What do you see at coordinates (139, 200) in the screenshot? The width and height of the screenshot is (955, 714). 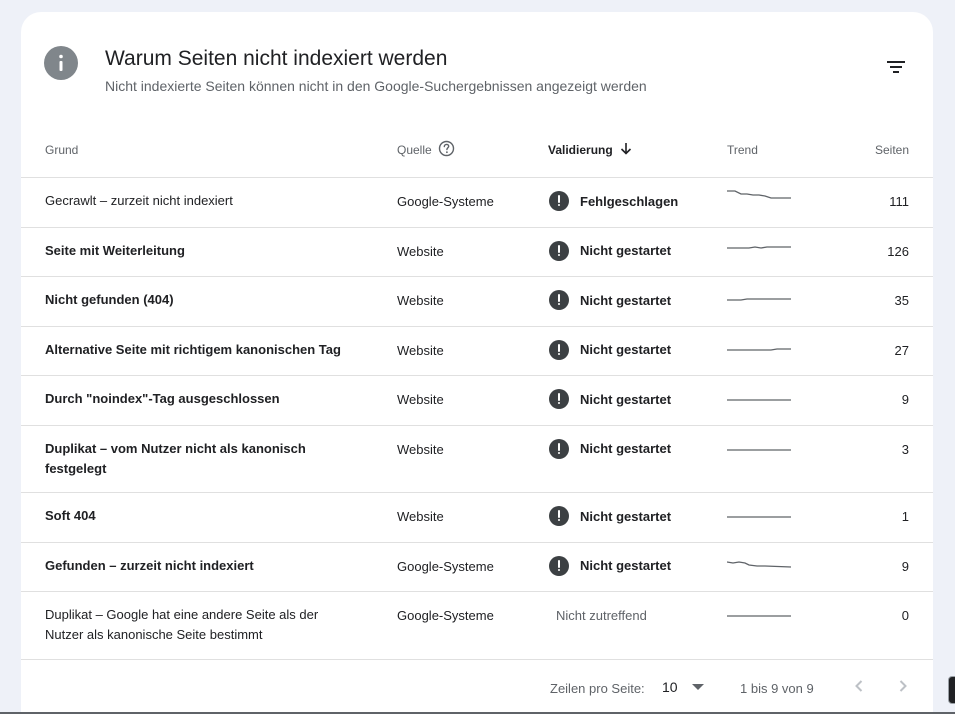 I see `row-grund: Gecrawlt – zurzeit nicht indexiert` at bounding box center [139, 200].